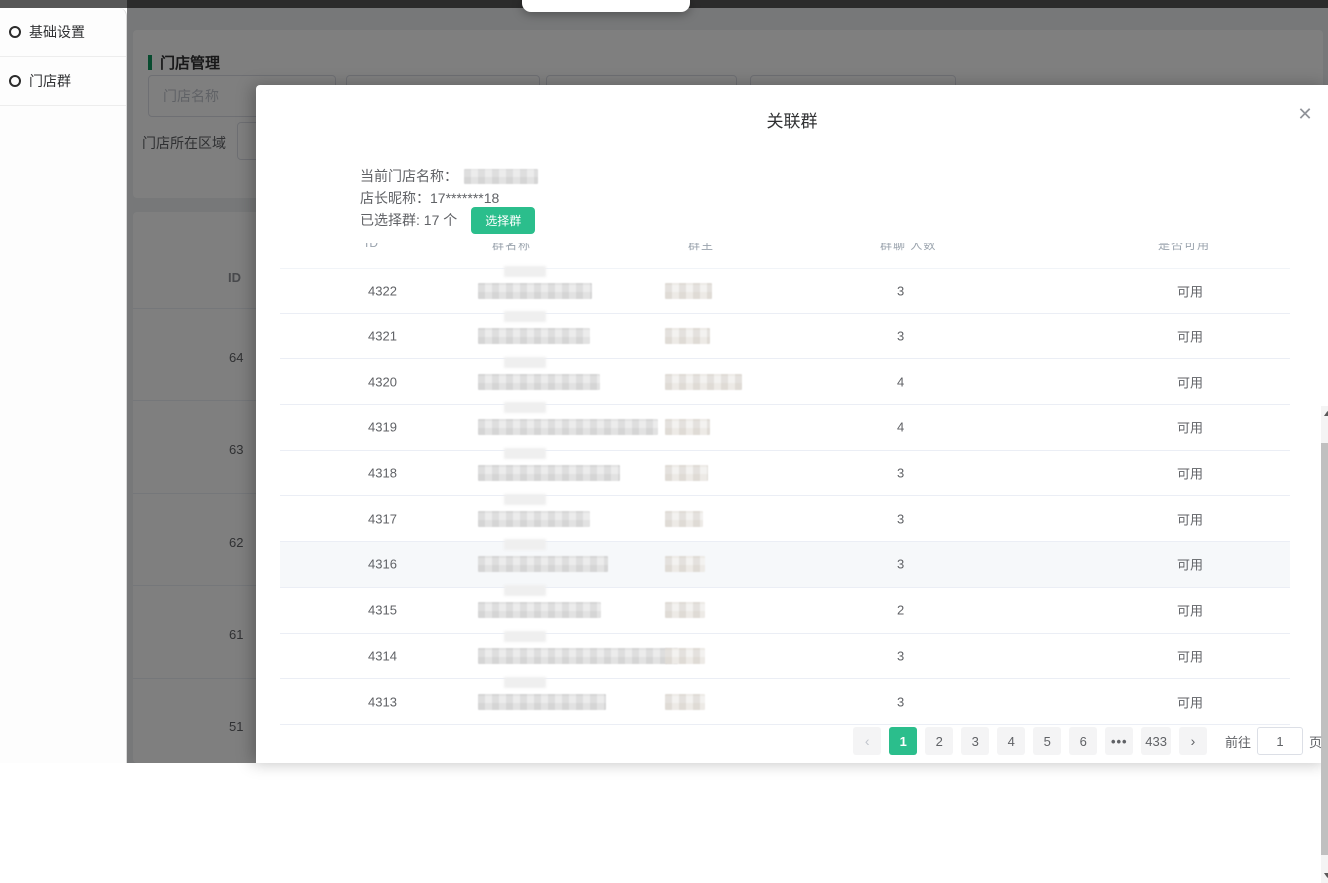 The width and height of the screenshot is (1328, 883). I want to click on radio-circle-icon, so click(15, 32).